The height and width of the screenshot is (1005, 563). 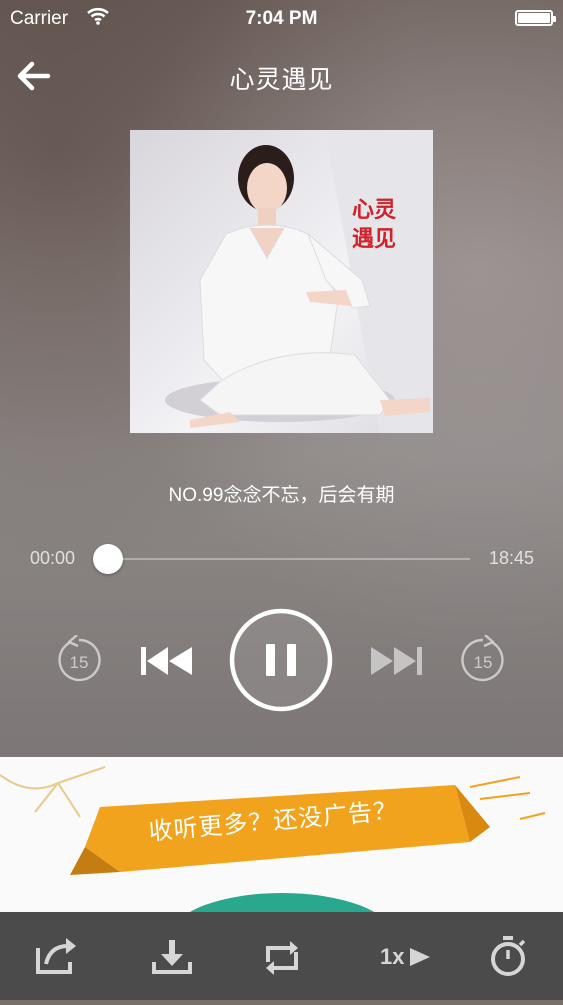 I want to click on clock: 7:04 PM, so click(x=281, y=18).